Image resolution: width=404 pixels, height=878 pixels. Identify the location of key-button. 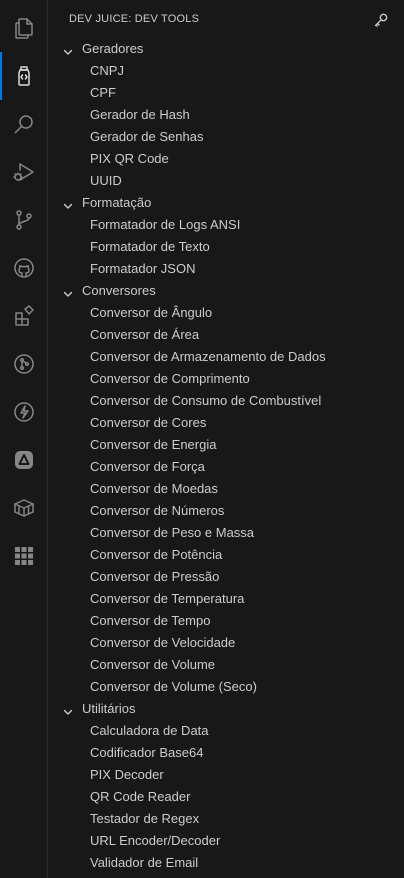
(381, 20).